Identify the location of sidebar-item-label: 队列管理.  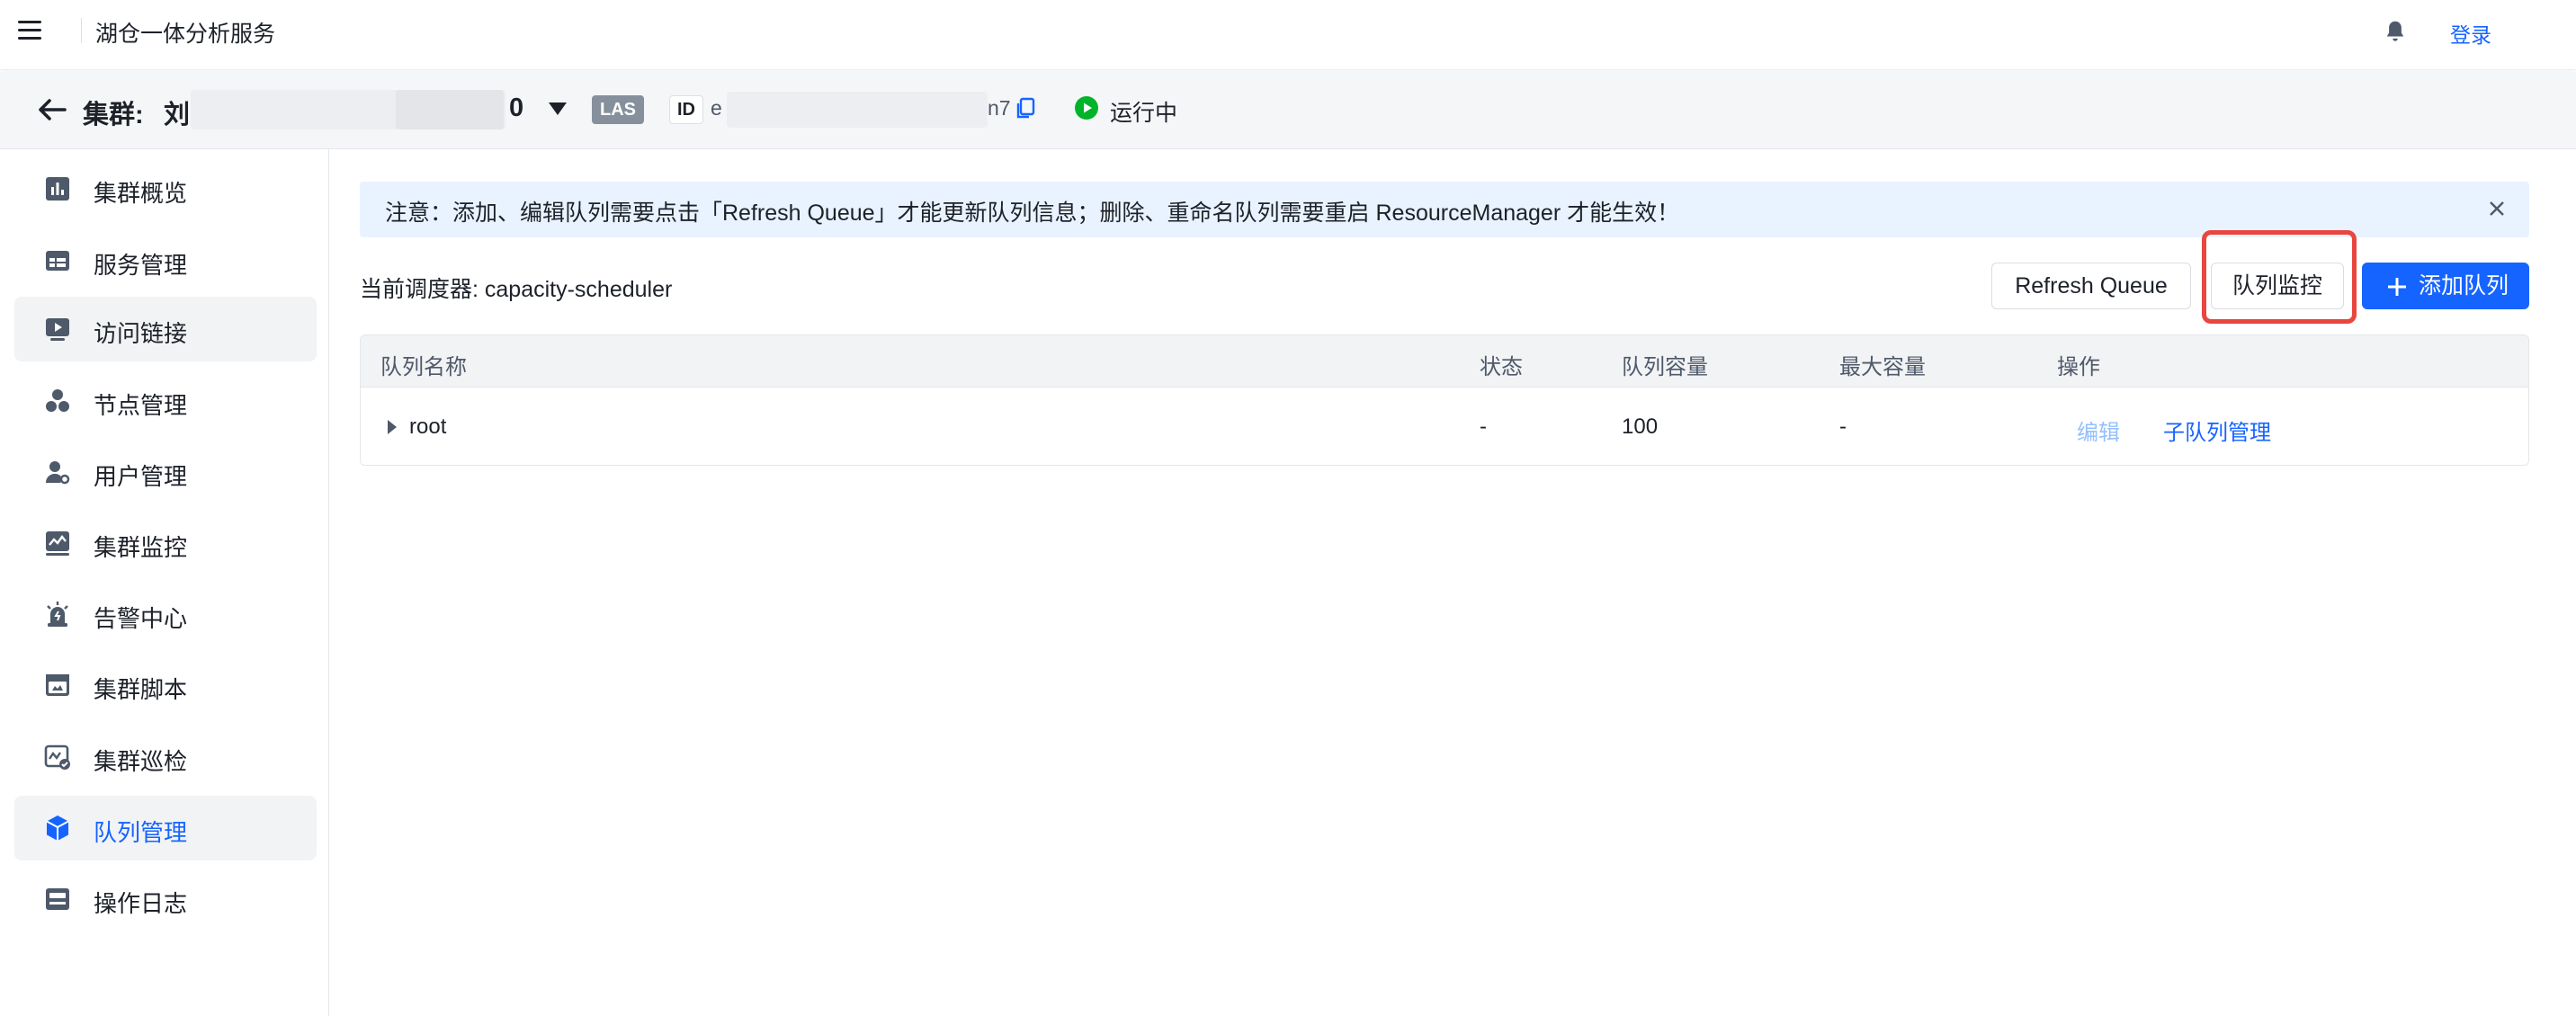
(141, 832).